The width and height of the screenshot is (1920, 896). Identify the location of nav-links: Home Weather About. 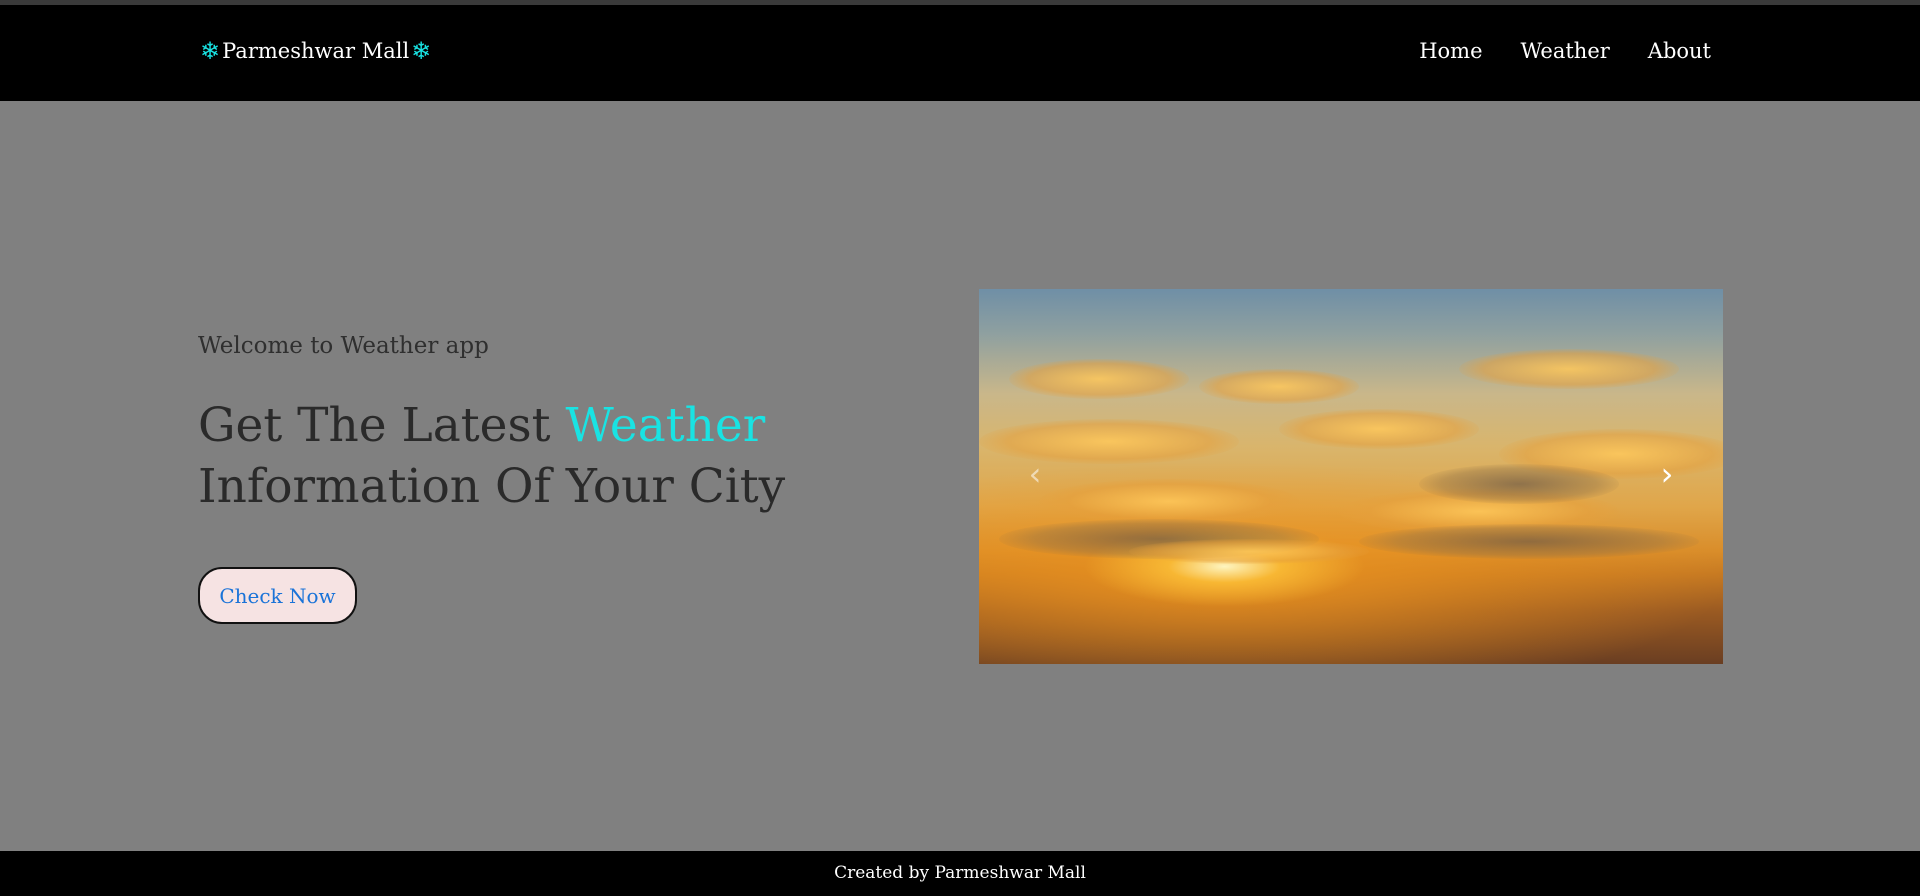
(1565, 51).